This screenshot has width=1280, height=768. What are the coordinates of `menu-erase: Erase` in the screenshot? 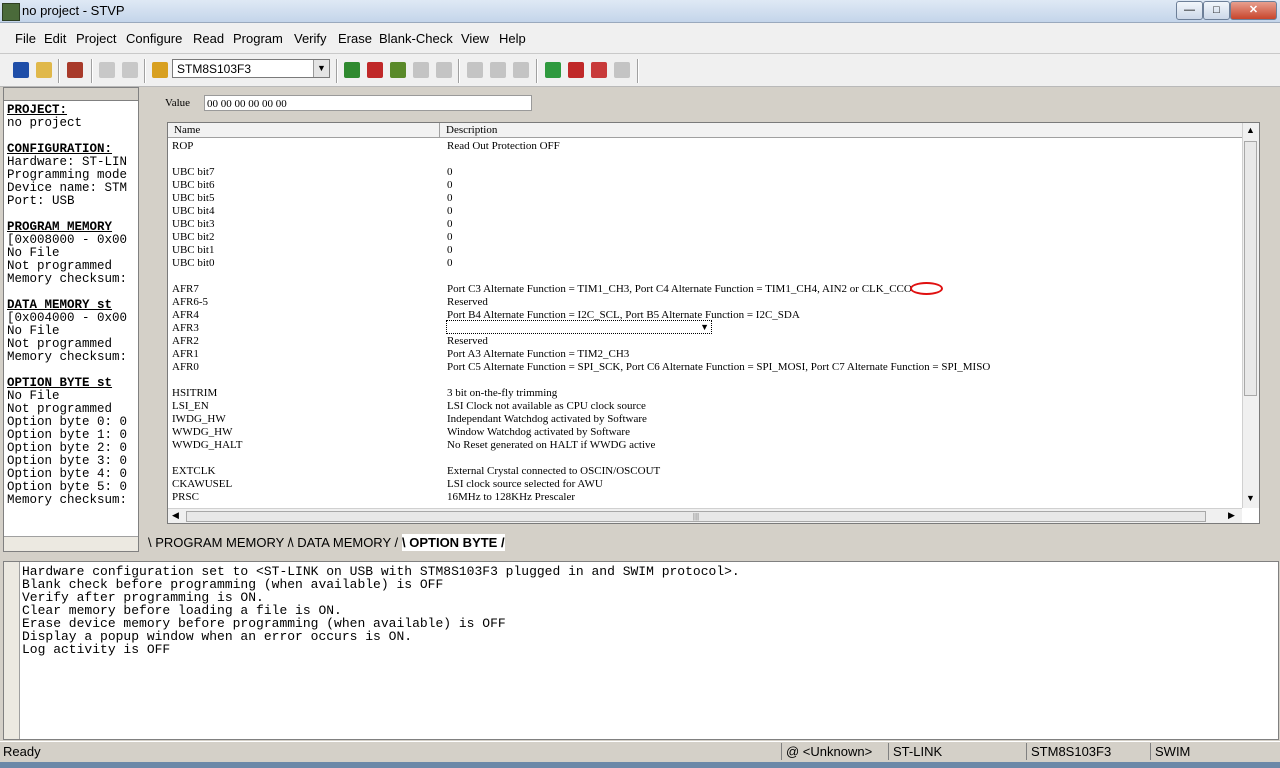 It's located at (355, 38).